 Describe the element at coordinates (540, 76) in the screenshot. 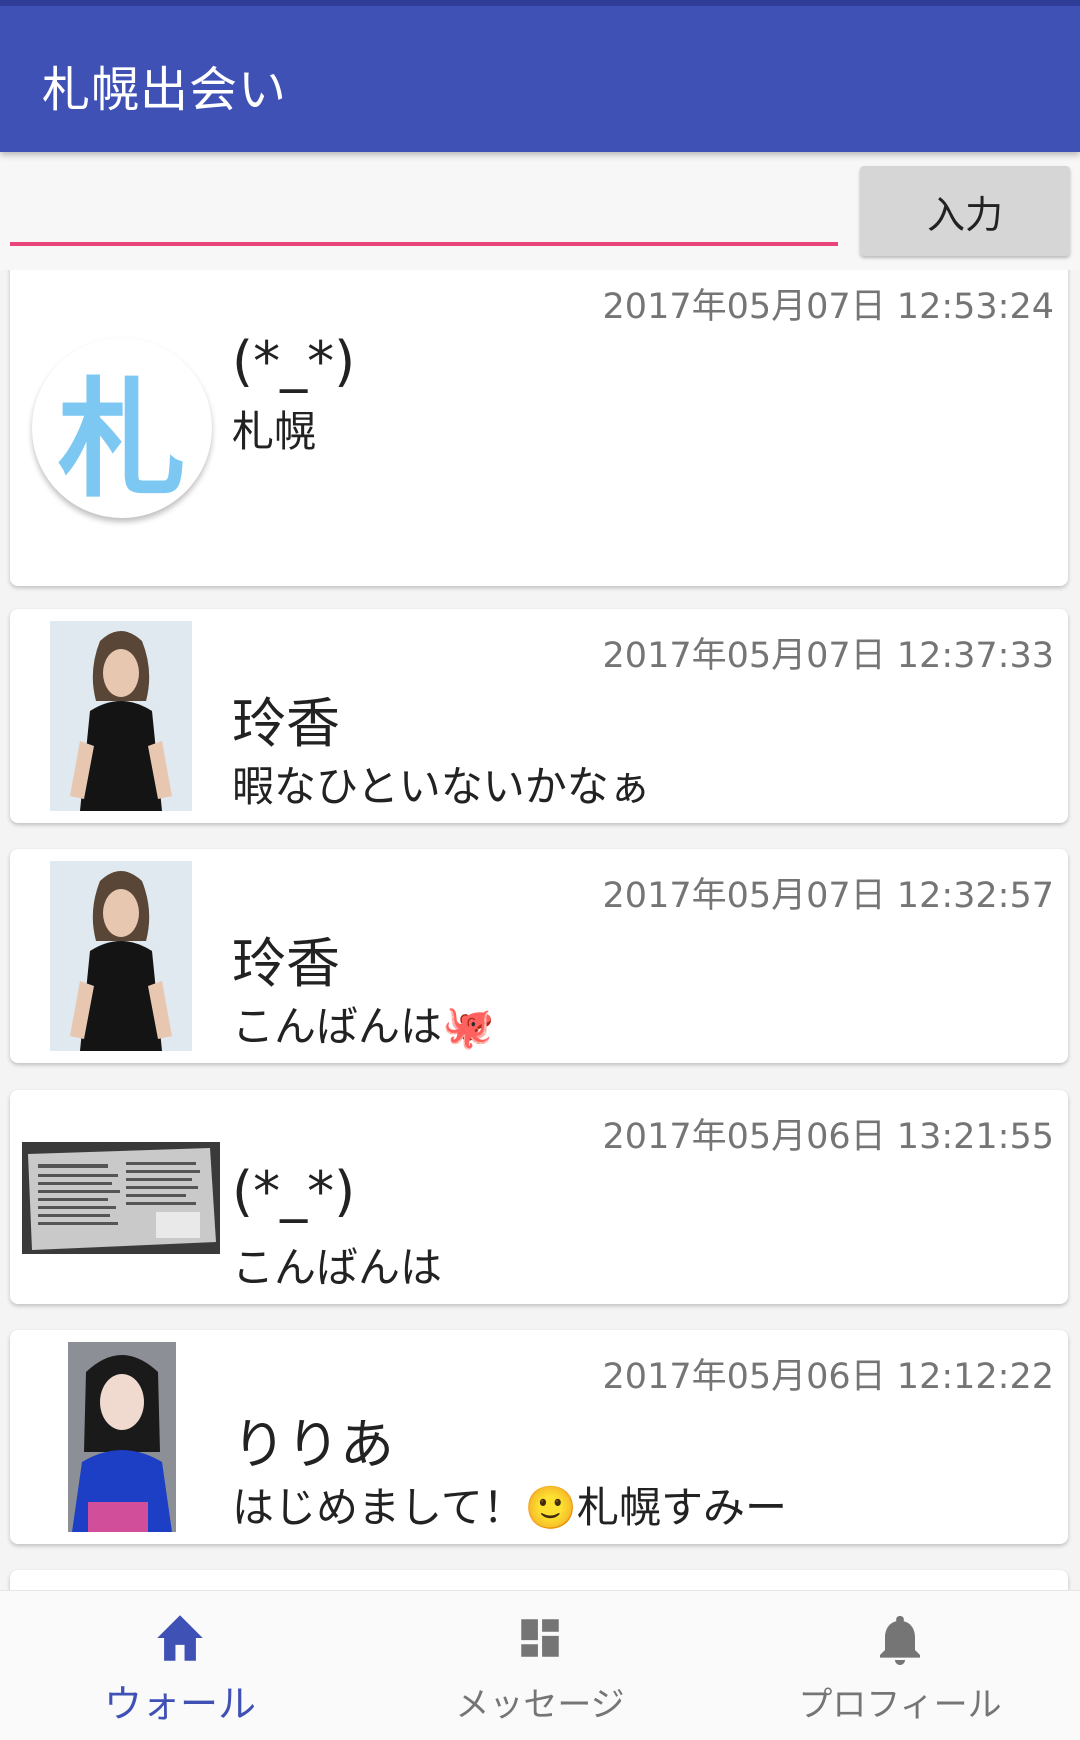

I see `app-bar: 札幌出会い` at that location.